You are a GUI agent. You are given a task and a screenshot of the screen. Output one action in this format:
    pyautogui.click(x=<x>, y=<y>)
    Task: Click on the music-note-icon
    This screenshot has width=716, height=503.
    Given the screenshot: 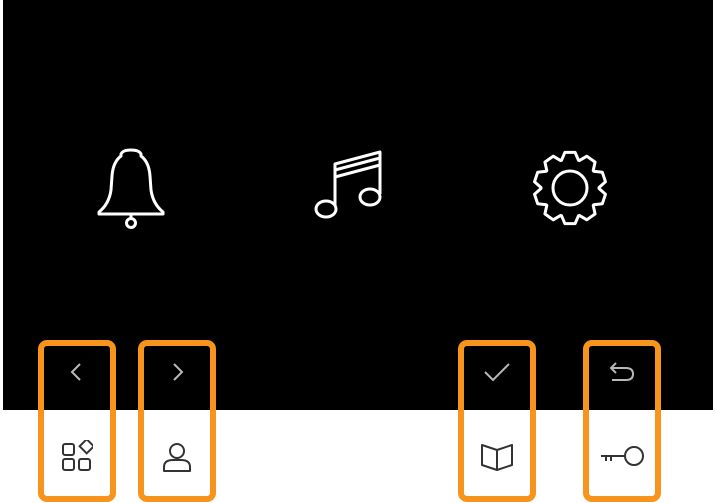 What is the action you would take?
    pyautogui.click(x=348, y=186)
    